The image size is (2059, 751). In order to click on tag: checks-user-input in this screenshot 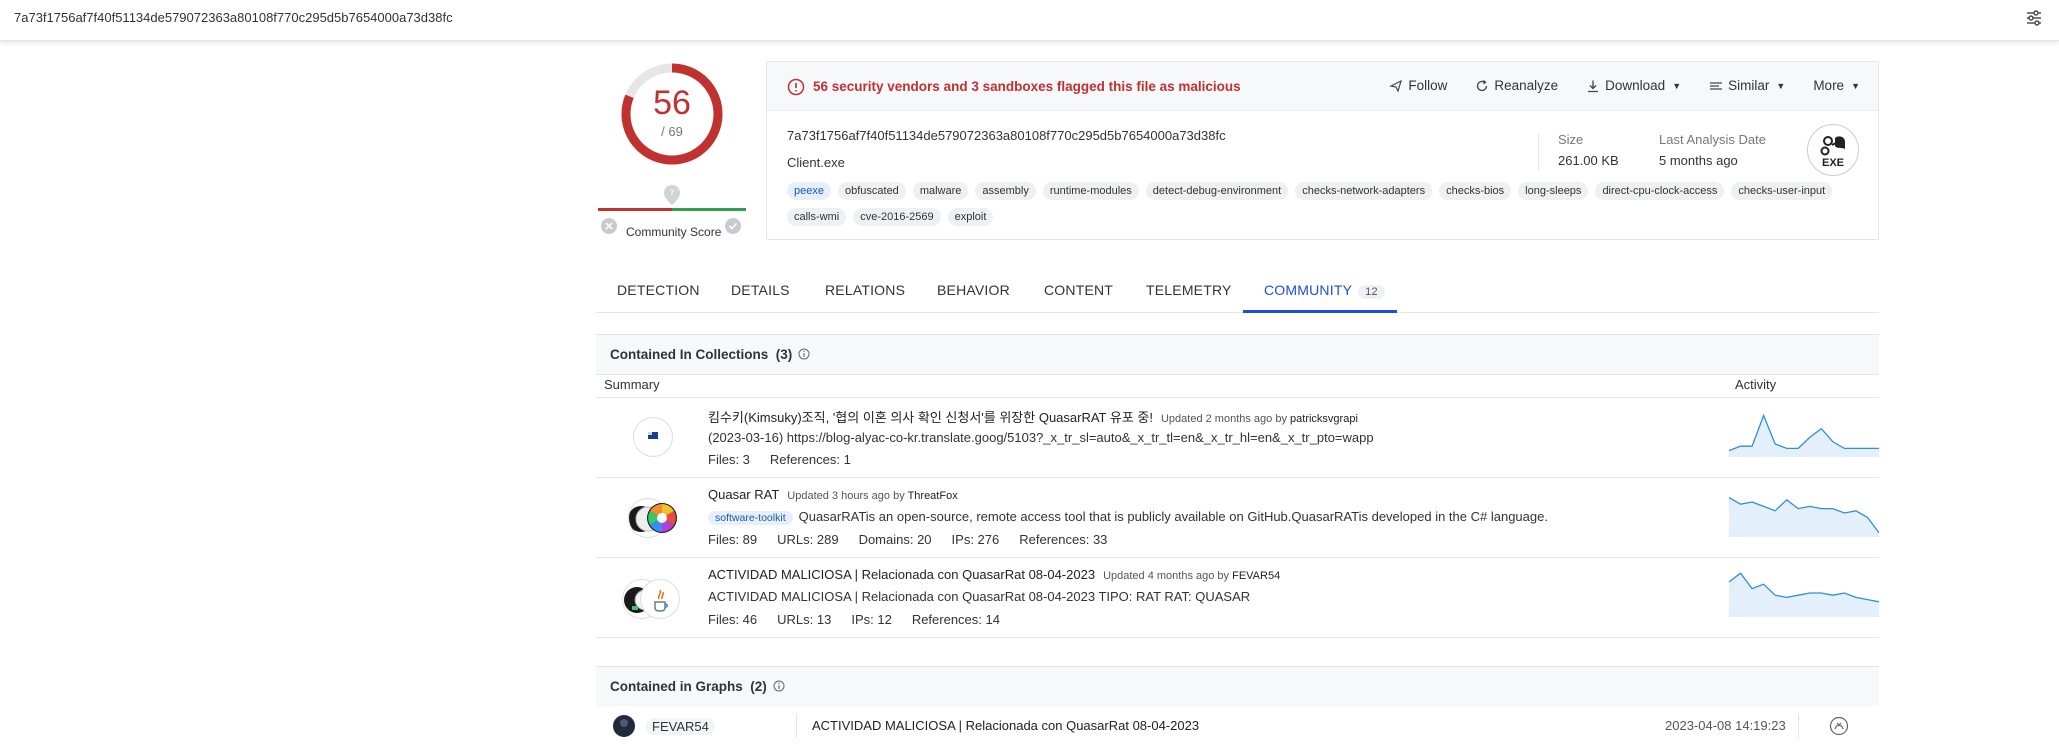, I will do `click(1782, 191)`.